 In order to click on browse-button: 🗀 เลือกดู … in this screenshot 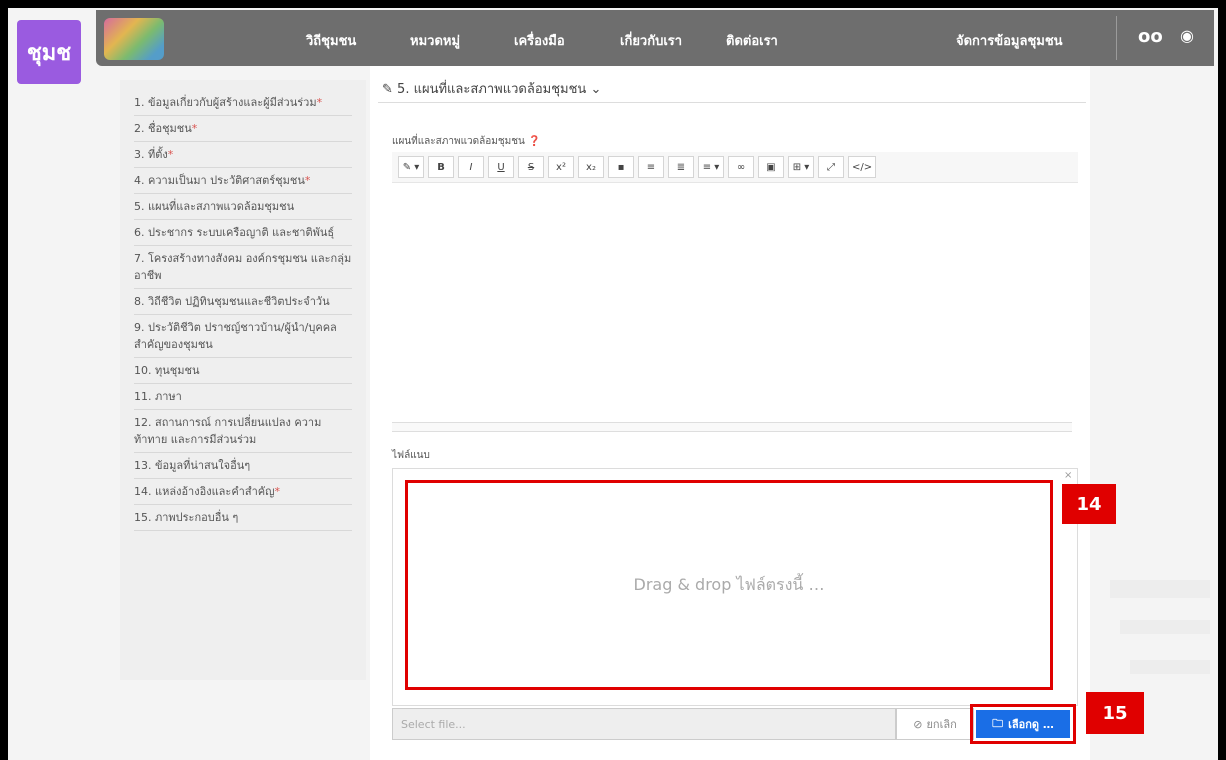, I will do `click(1023, 724)`.